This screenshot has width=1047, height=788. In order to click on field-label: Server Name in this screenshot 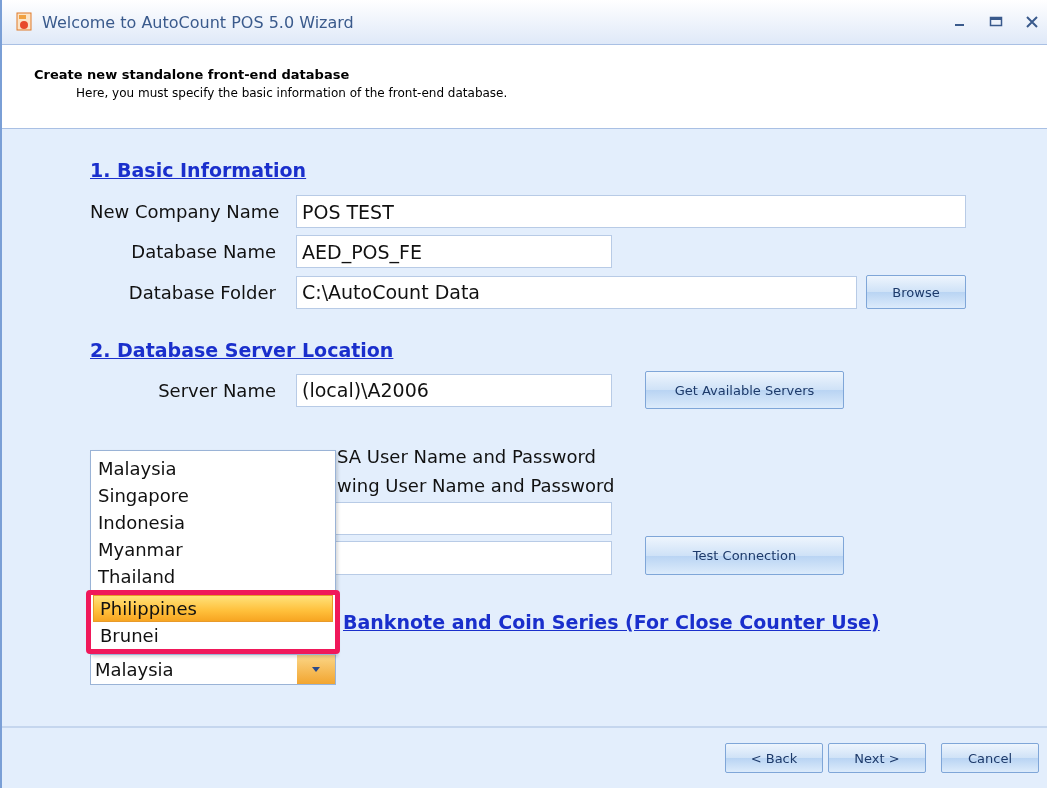, I will do `click(216, 390)`.